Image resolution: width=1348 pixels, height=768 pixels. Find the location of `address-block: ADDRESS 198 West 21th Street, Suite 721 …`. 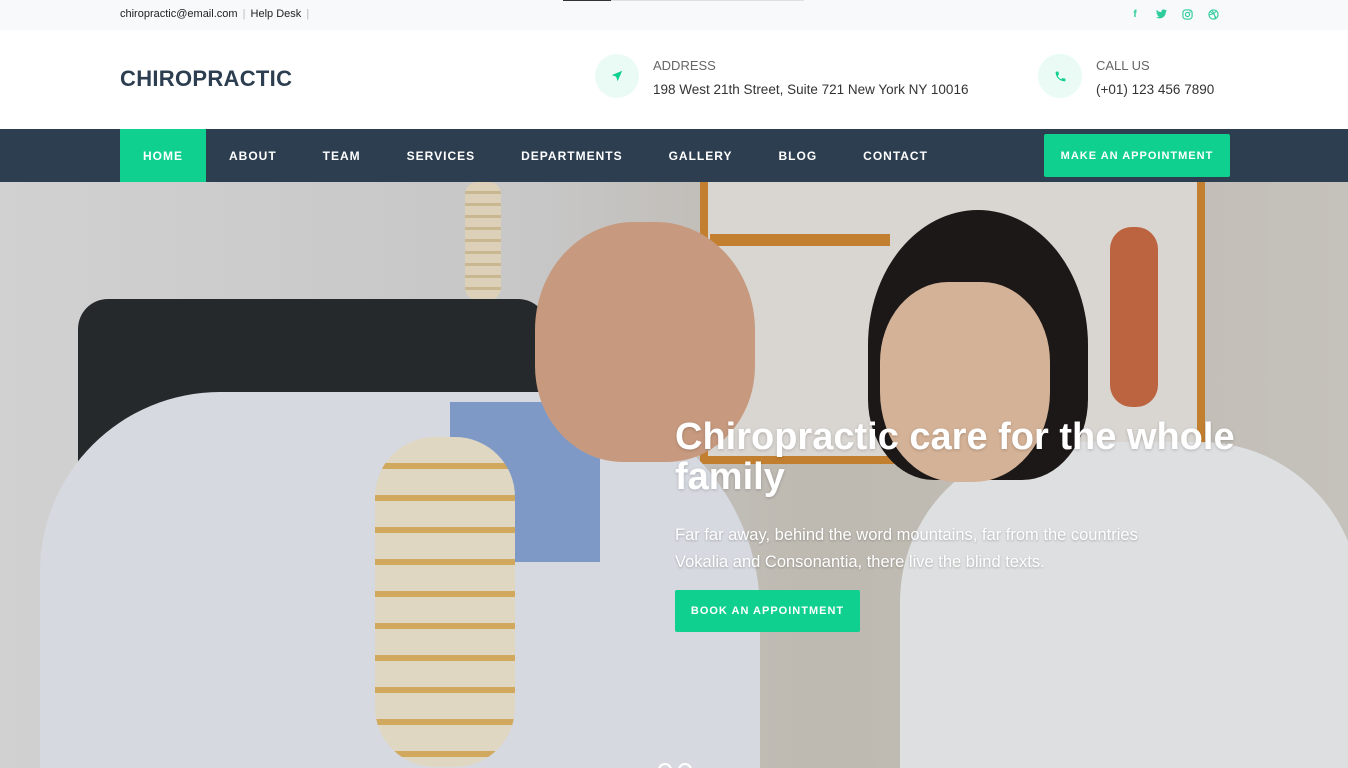

address-block: ADDRESS 198 West 21th Street, Suite 721 … is located at coordinates (781, 76).